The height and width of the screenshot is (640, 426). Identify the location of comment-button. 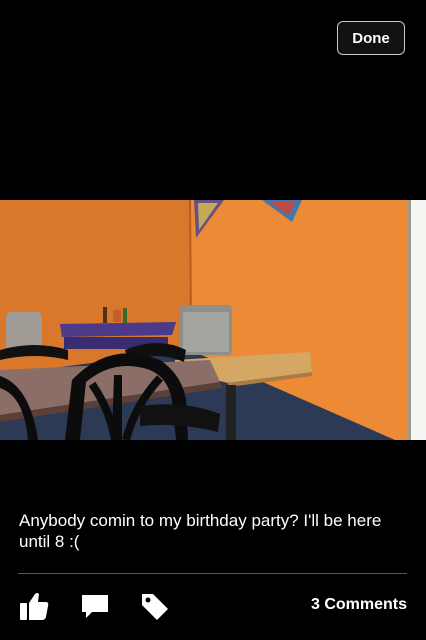
(96, 606).